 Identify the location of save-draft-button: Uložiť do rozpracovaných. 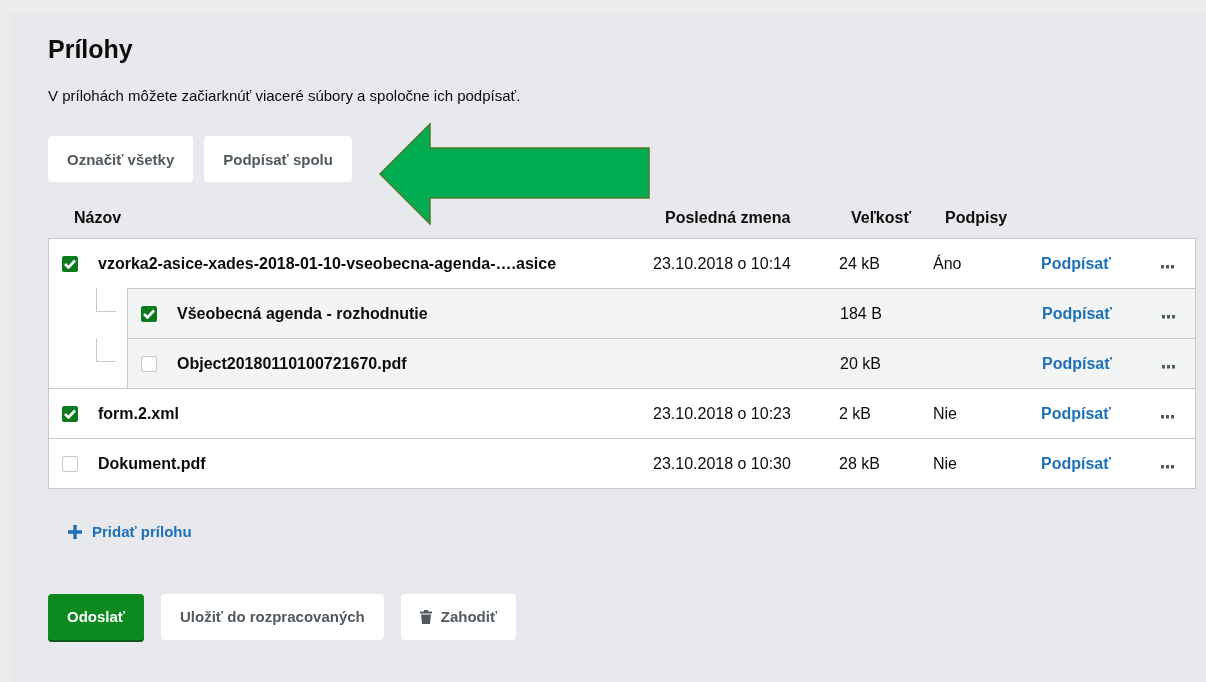
(272, 616).